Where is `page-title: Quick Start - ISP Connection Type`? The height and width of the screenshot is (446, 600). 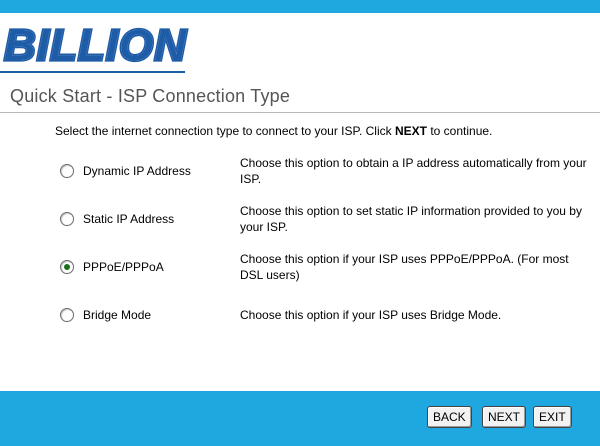 page-title: Quick Start - ISP Connection Type is located at coordinates (150, 96).